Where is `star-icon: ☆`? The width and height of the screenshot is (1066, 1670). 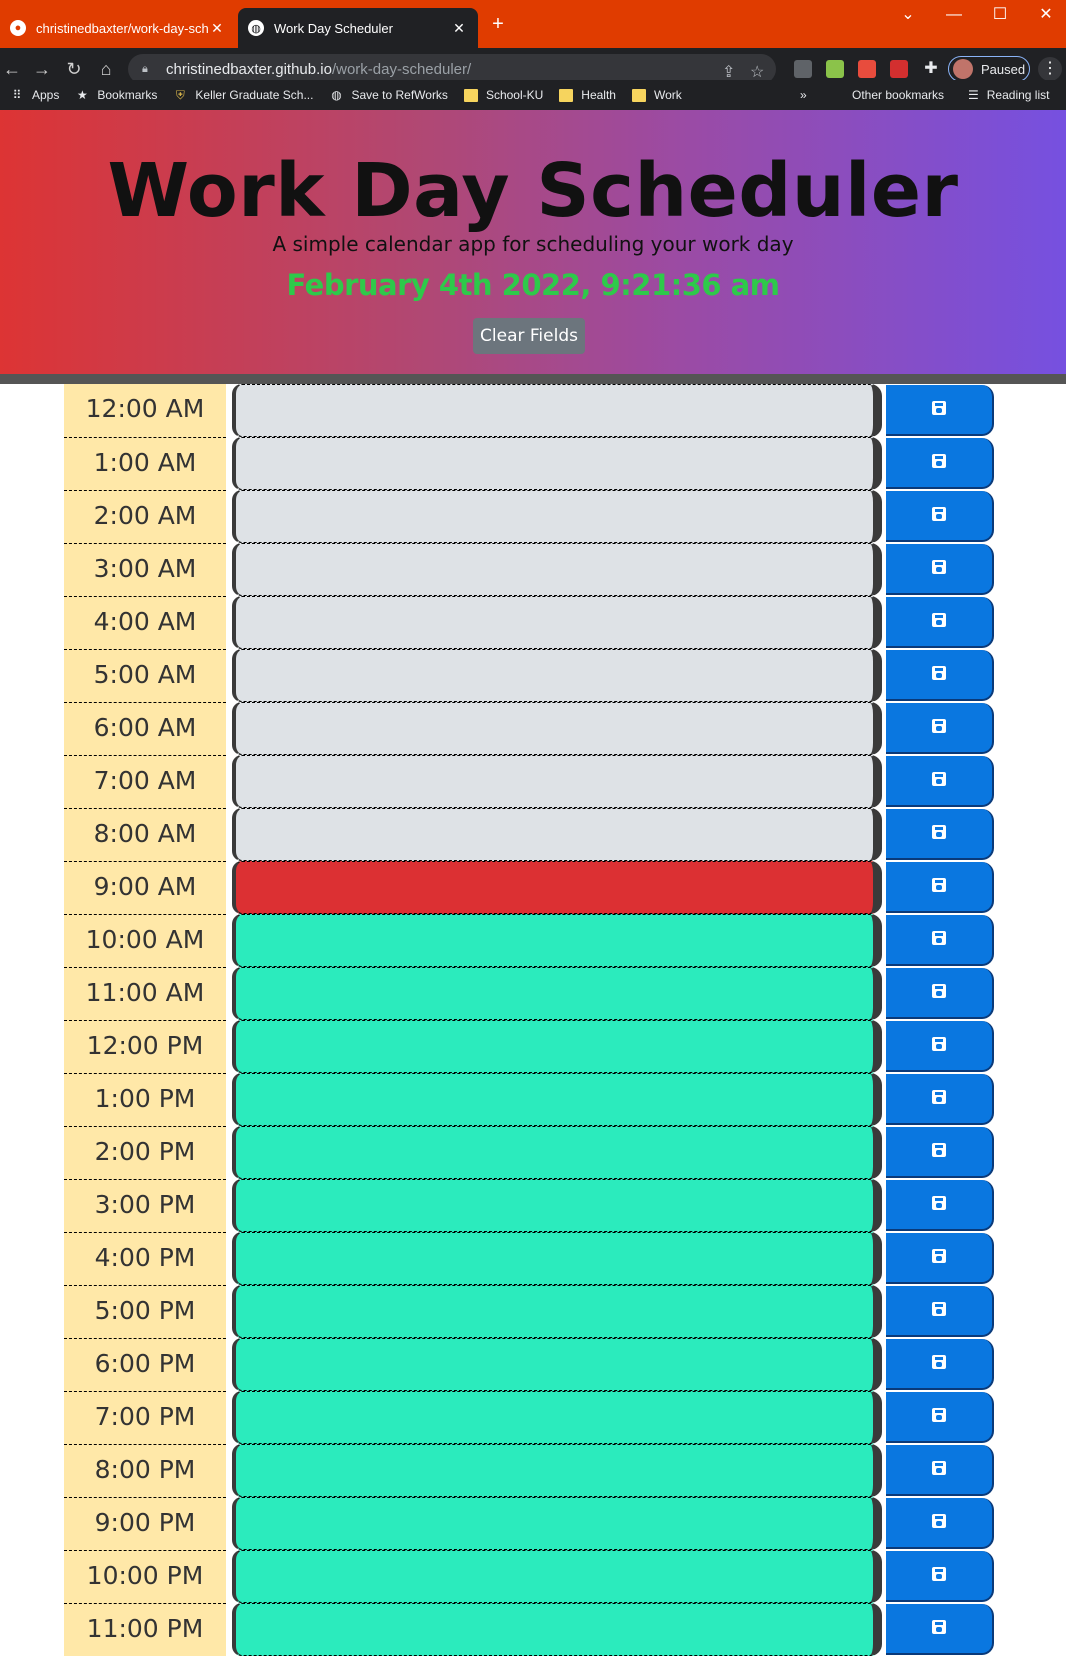
star-icon: ☆ is located at coordinates (757, 72).